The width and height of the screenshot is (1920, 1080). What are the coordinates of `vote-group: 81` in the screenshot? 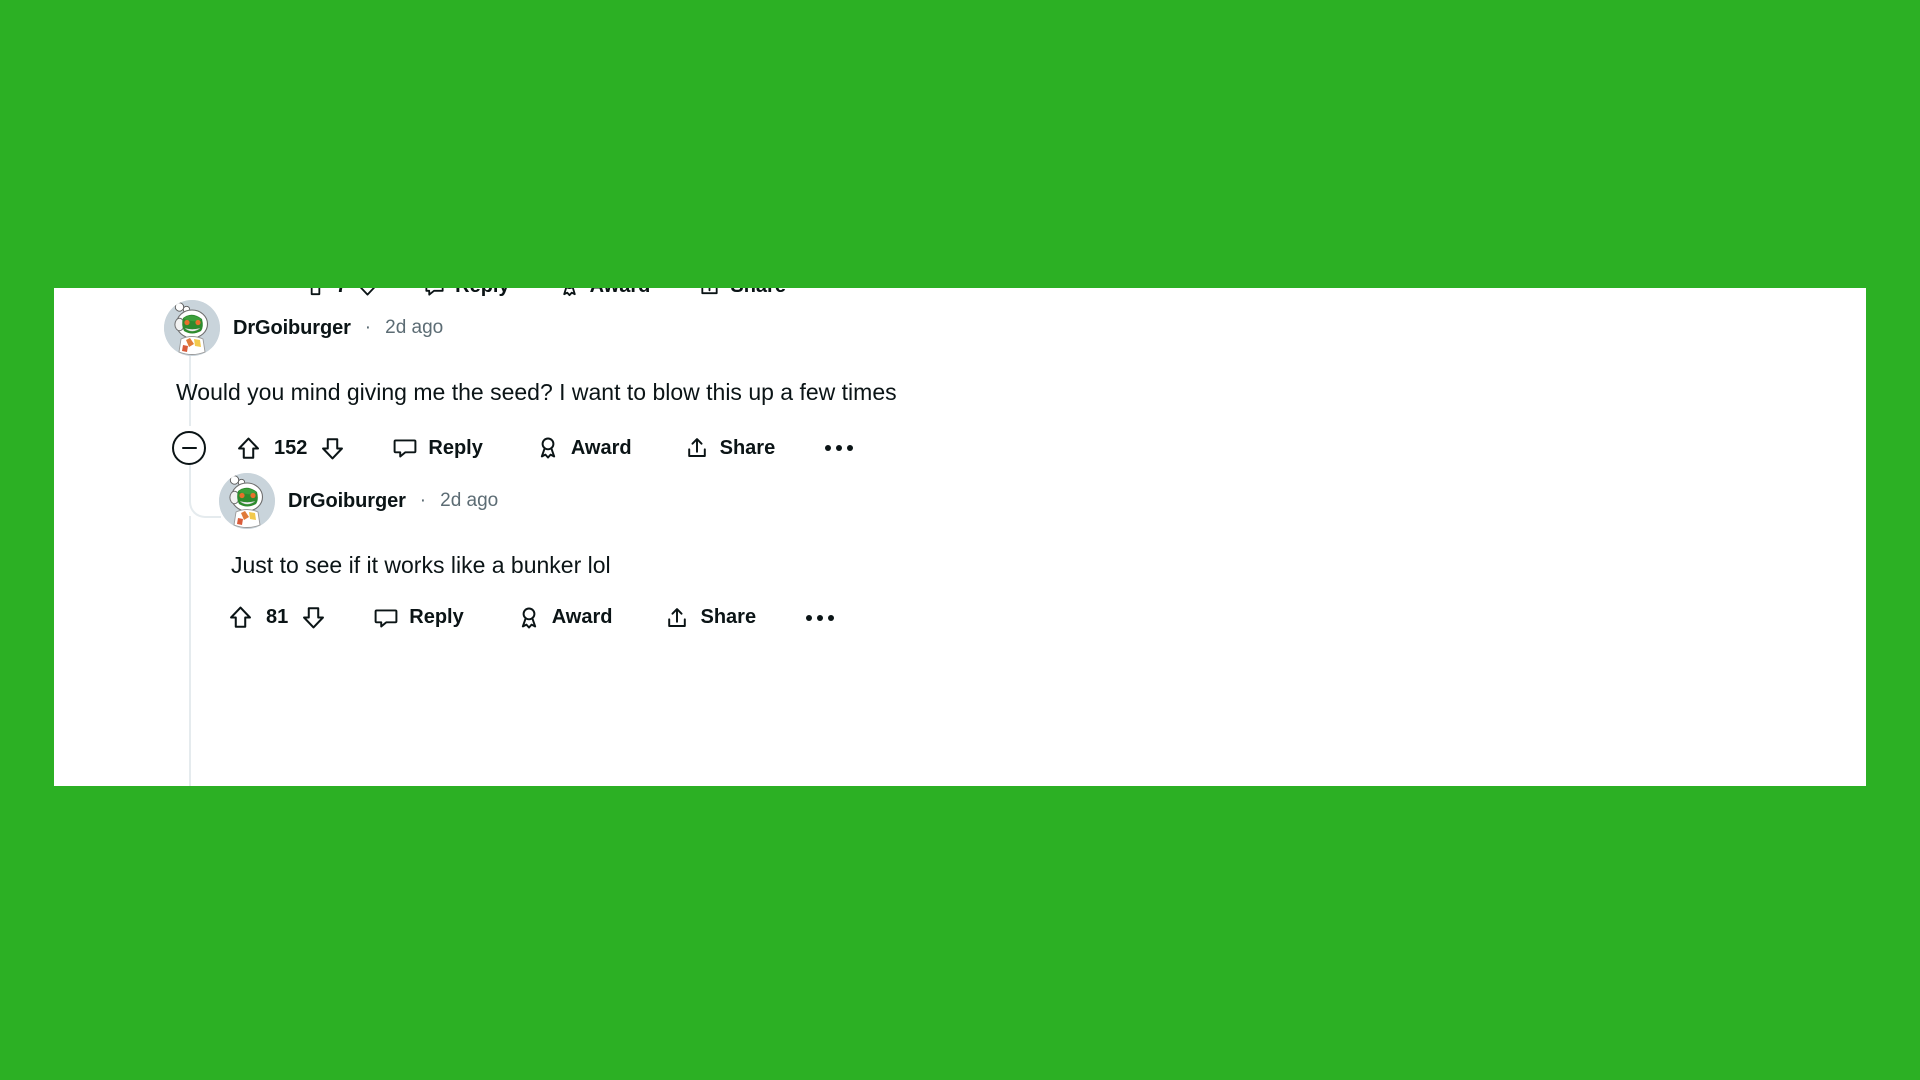 It's located at (277, 617).